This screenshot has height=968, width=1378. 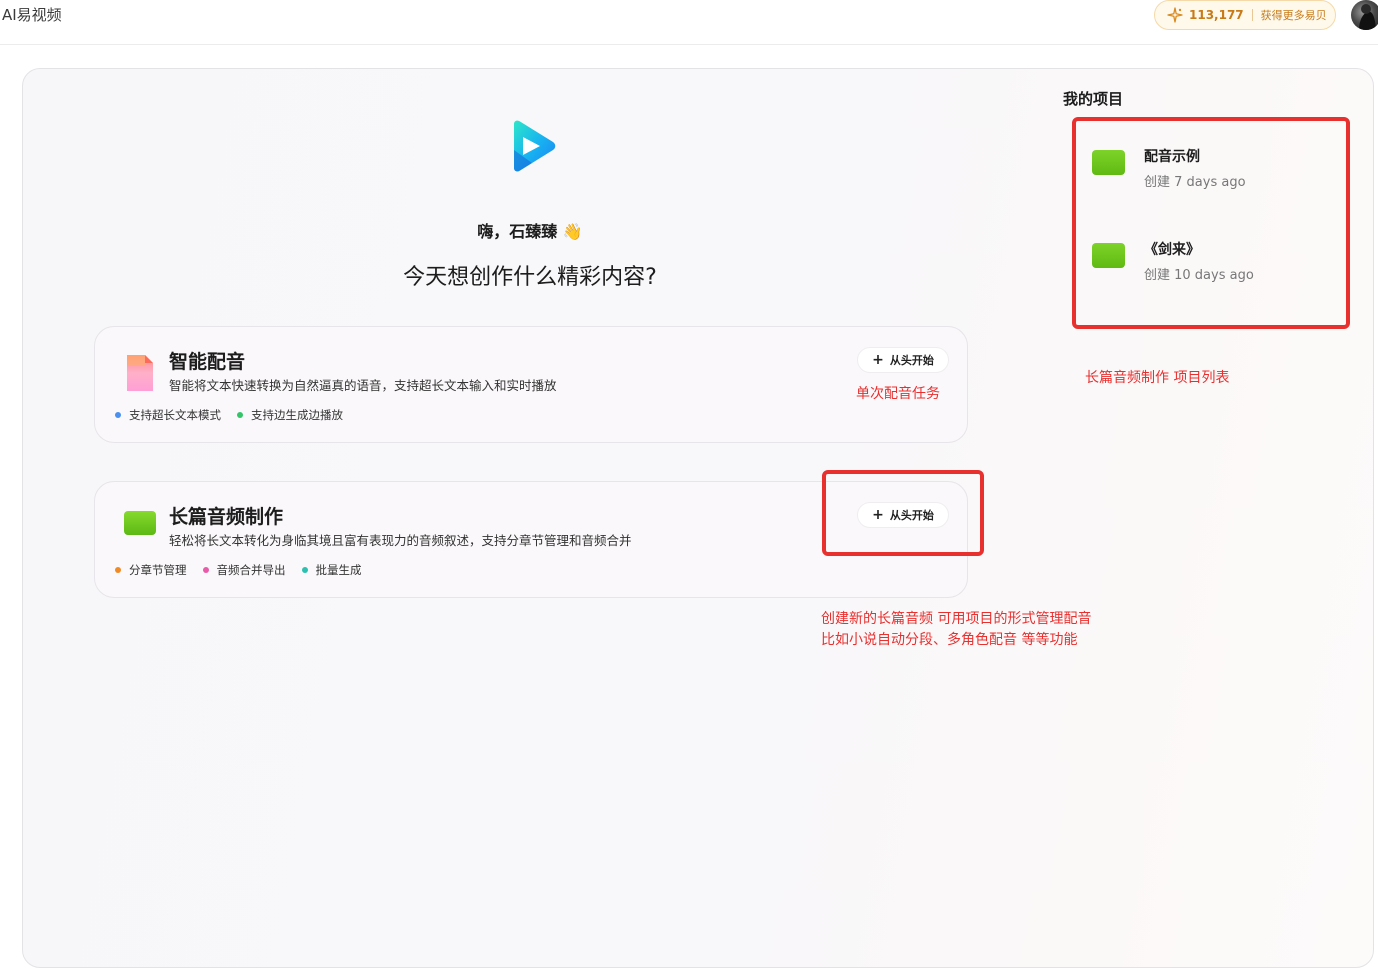 I want to click on app-title: AI易视频, so click(x=32, y=14).